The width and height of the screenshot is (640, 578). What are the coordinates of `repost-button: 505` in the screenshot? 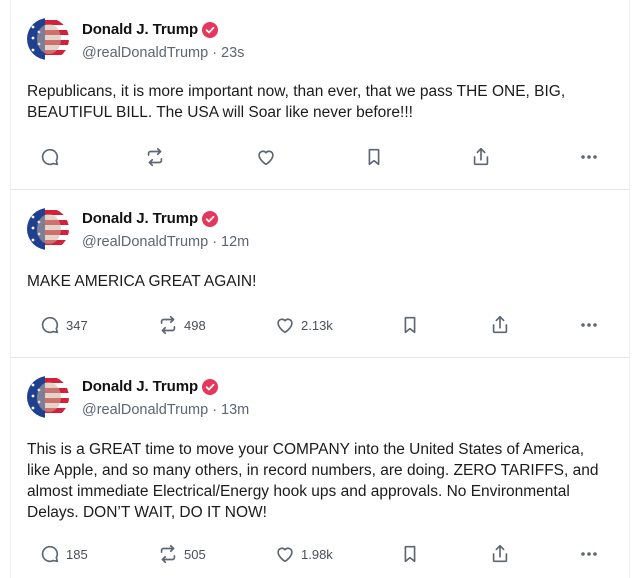 It's located at (181, 554).